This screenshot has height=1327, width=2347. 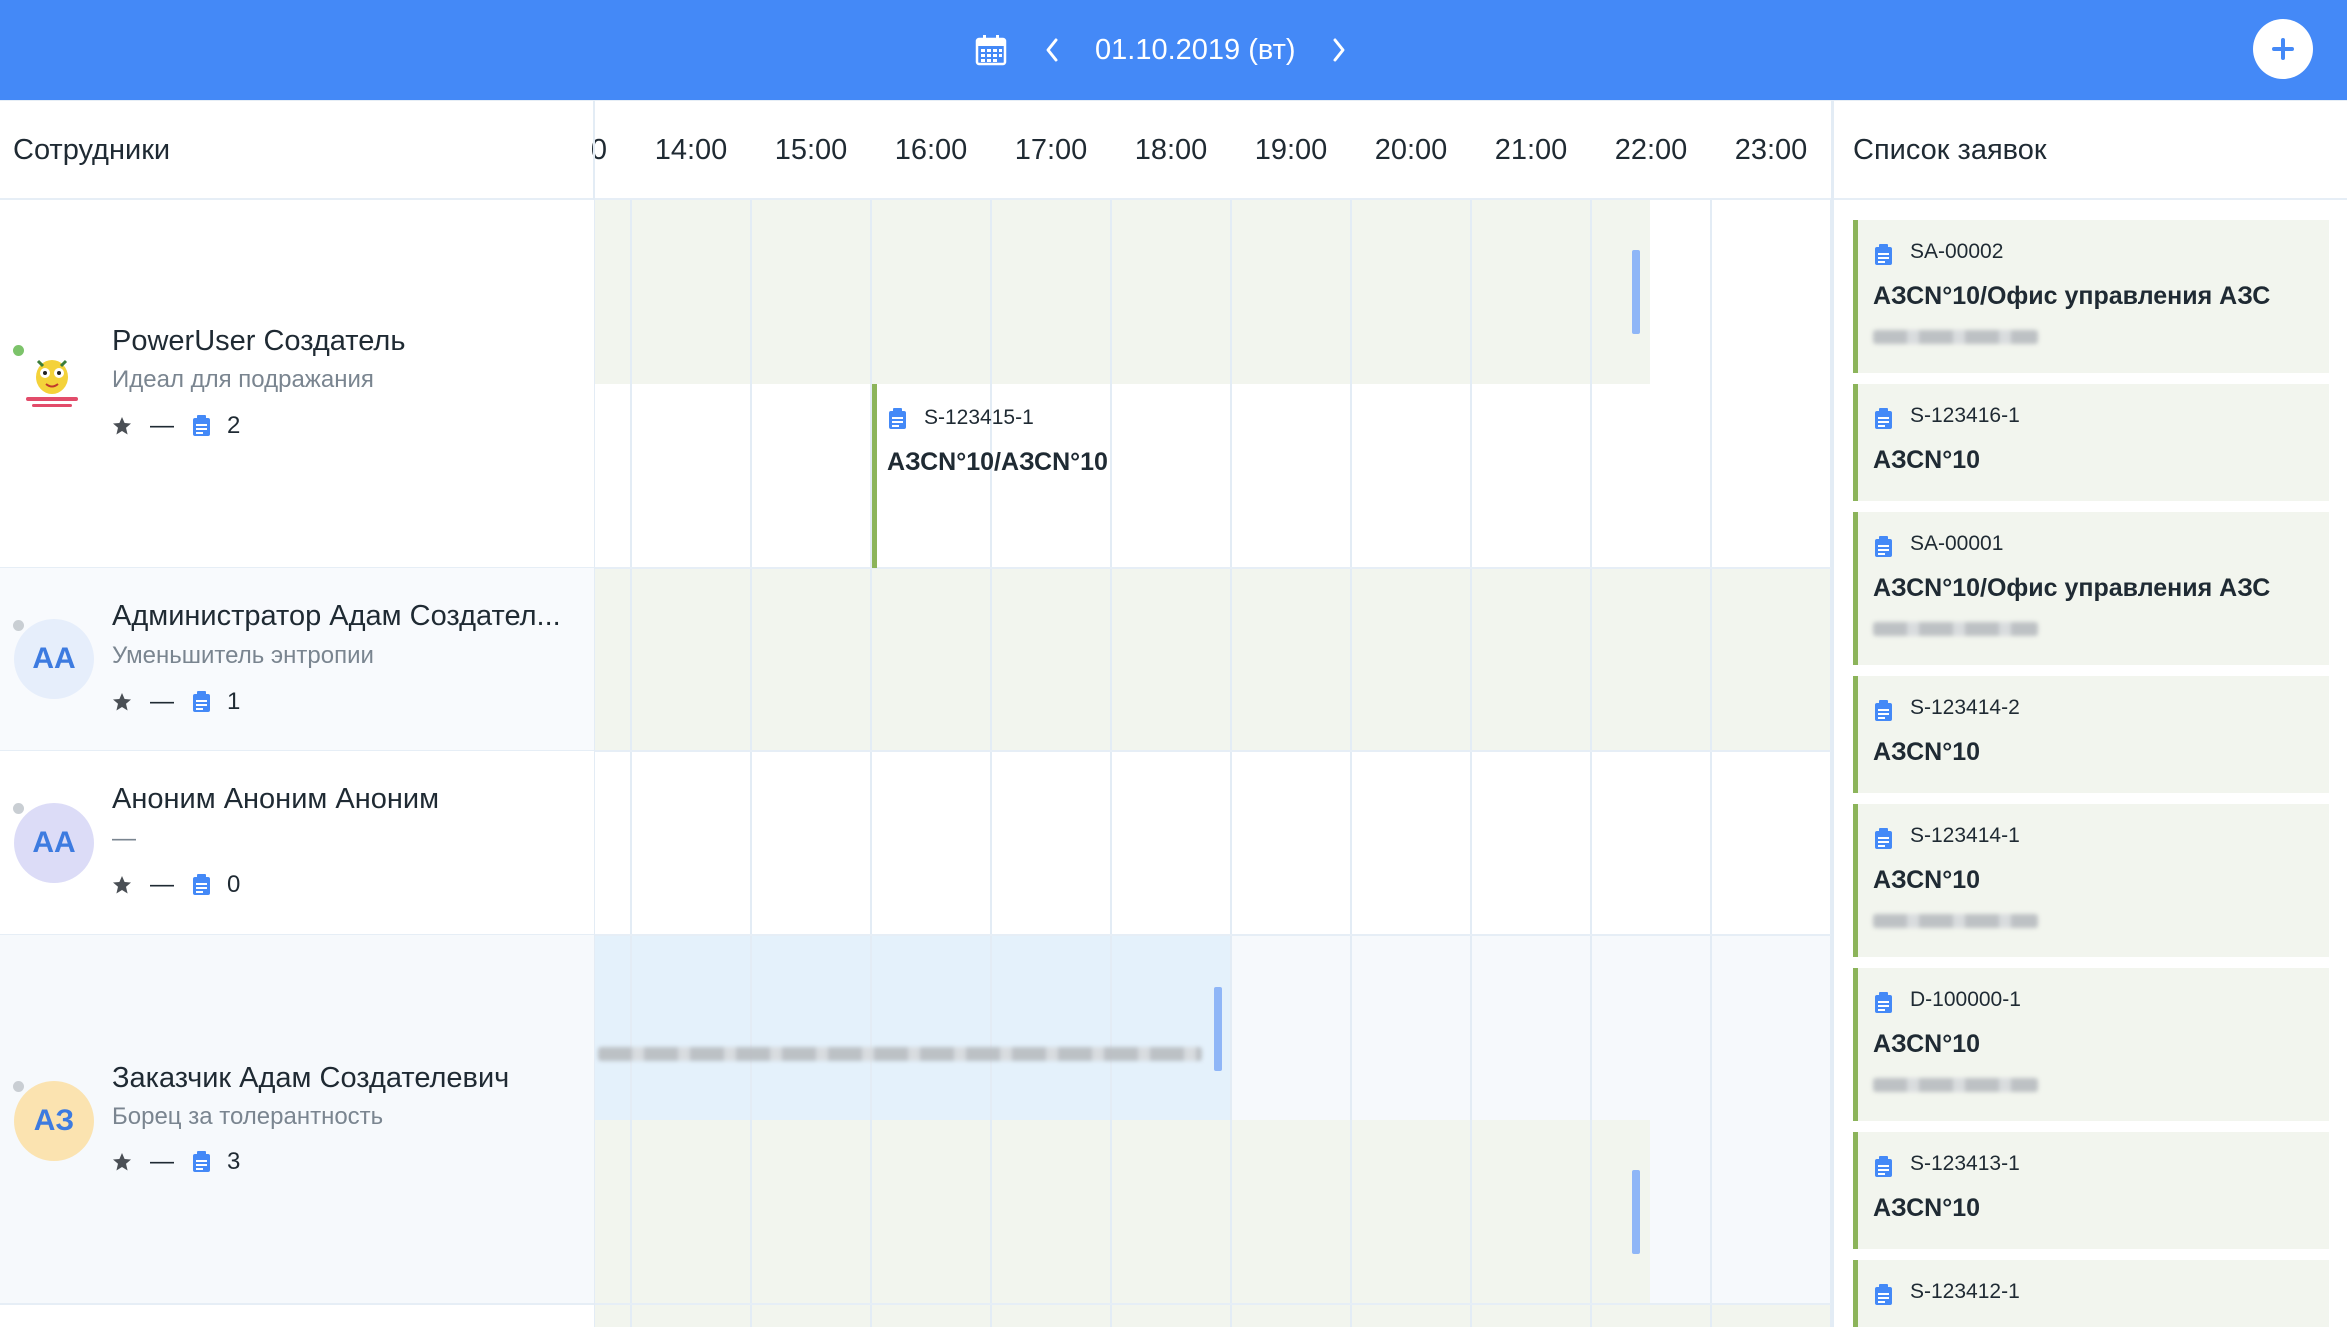 What do you see at coordinates (2091, 1293) in the screenshot?
I see `request-card: S-123412-1` at bounding box center [2091, 1293].